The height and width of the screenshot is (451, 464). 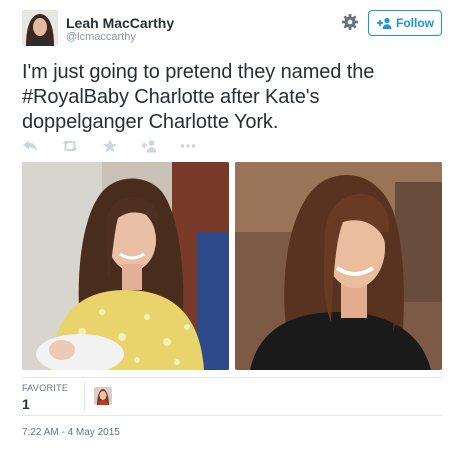 I want to click on favorites-count: 1, so click(x=26, y=404).